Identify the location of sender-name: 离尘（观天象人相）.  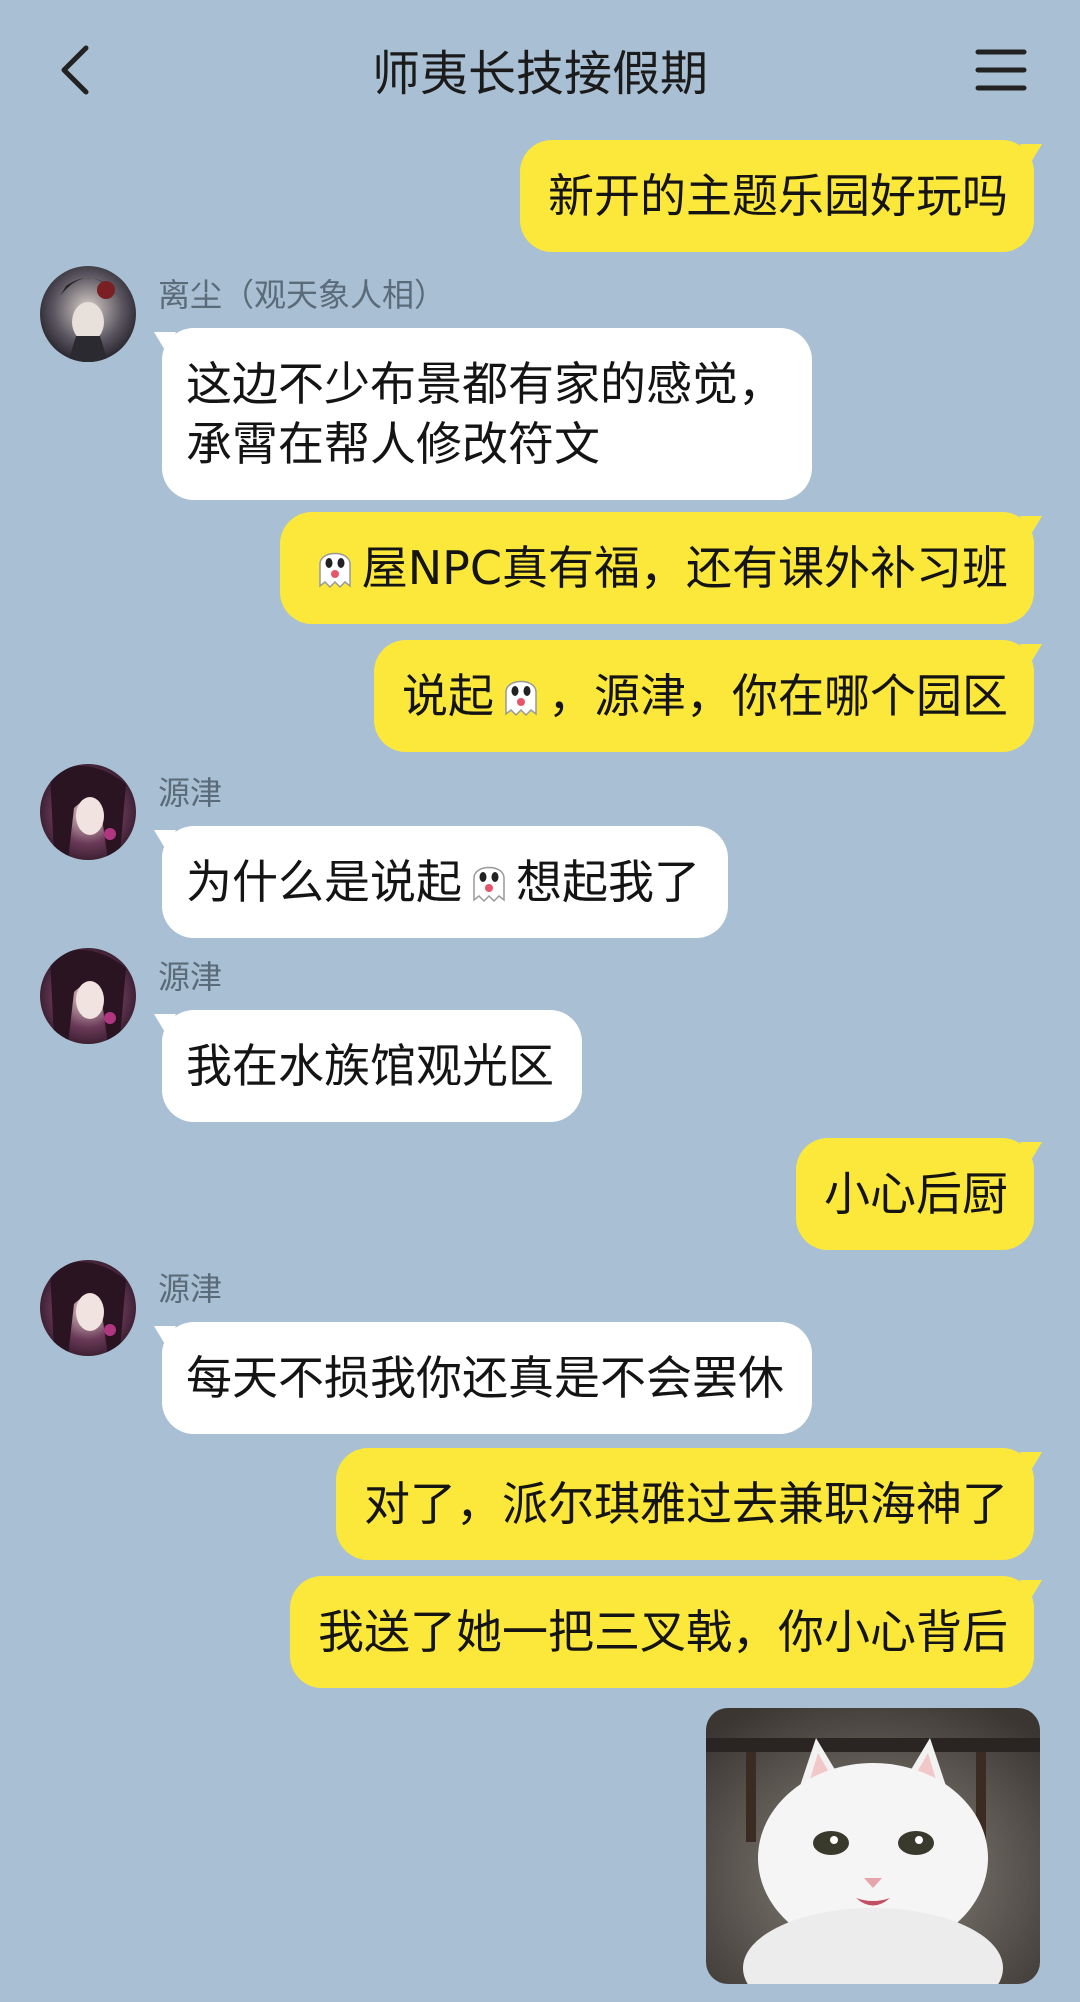
(302, 295).